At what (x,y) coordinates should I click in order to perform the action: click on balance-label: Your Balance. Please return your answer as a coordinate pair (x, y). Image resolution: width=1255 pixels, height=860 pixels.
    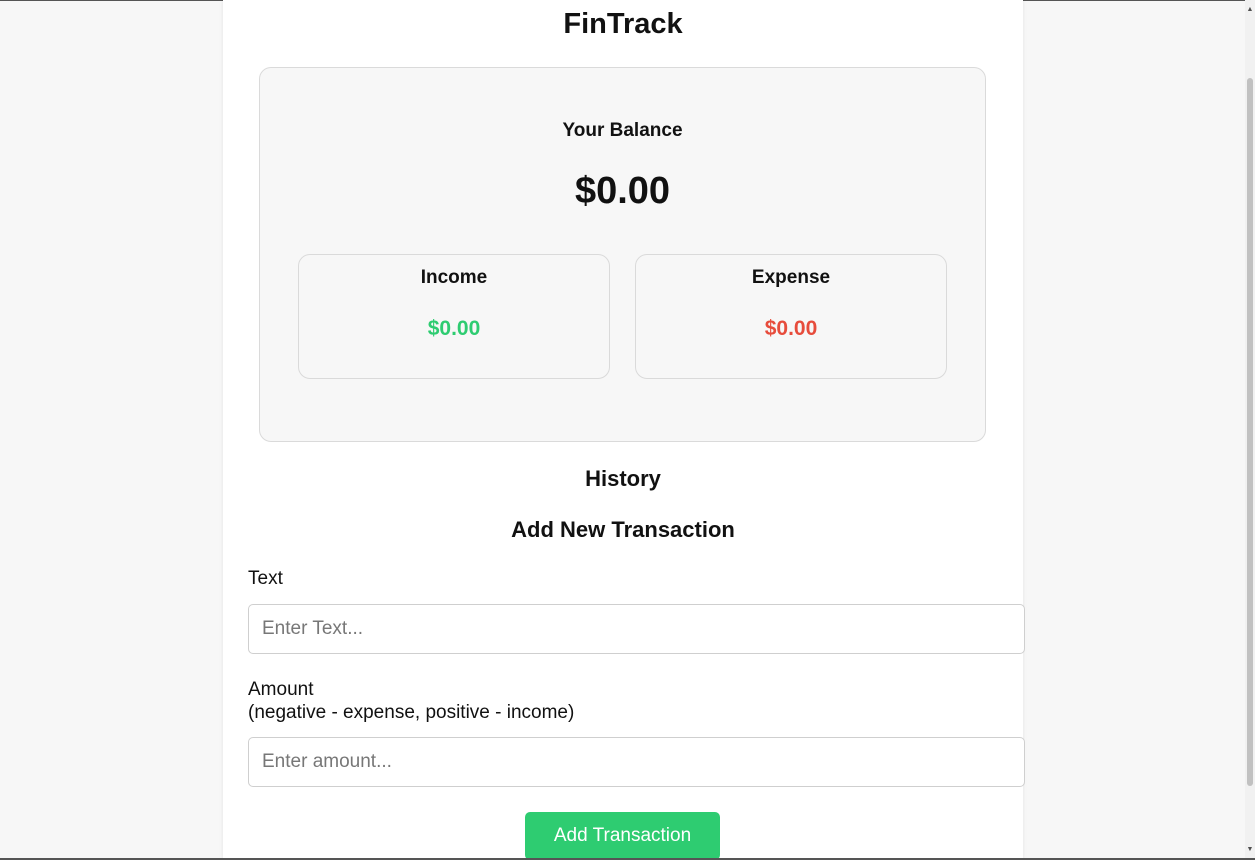
    Looking at the image, I should click on (622, 130).